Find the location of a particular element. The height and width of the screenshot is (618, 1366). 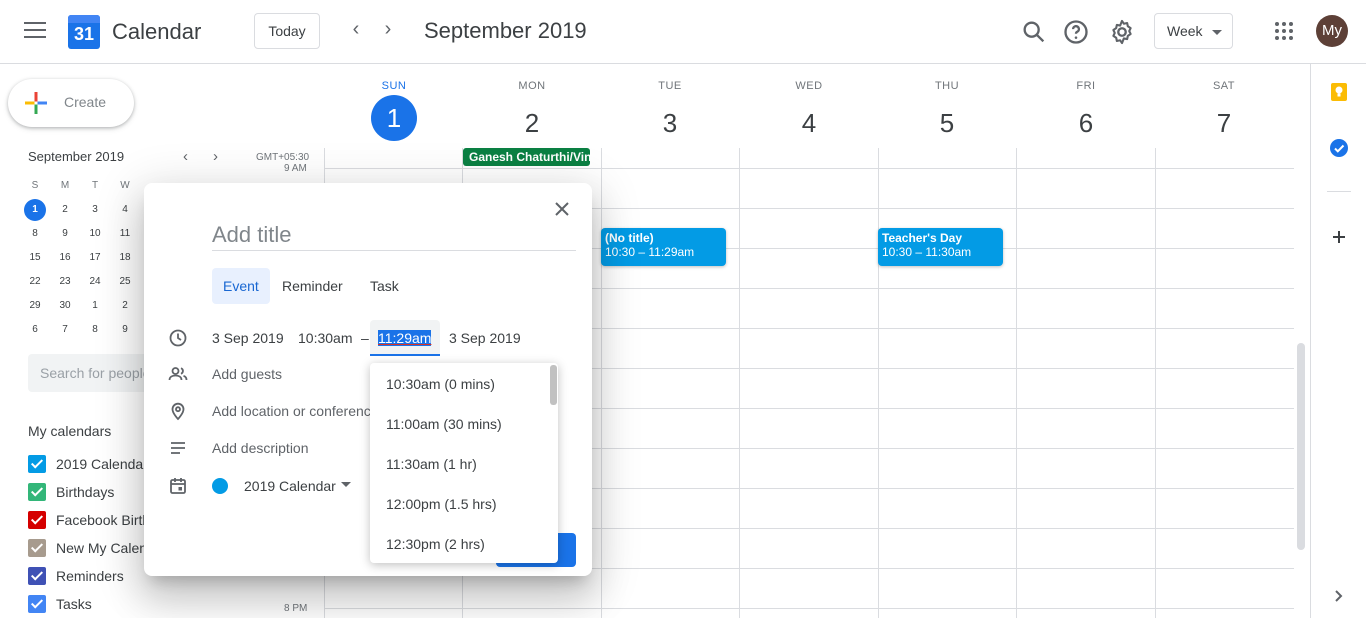

settings-gear-icon is located at coordinates (1122, 32).